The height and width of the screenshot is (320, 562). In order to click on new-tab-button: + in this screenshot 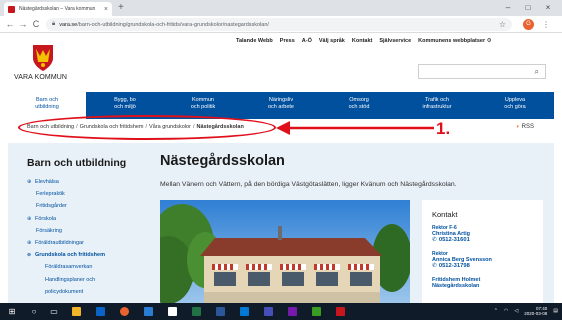, I will do `click(121, 8)`.